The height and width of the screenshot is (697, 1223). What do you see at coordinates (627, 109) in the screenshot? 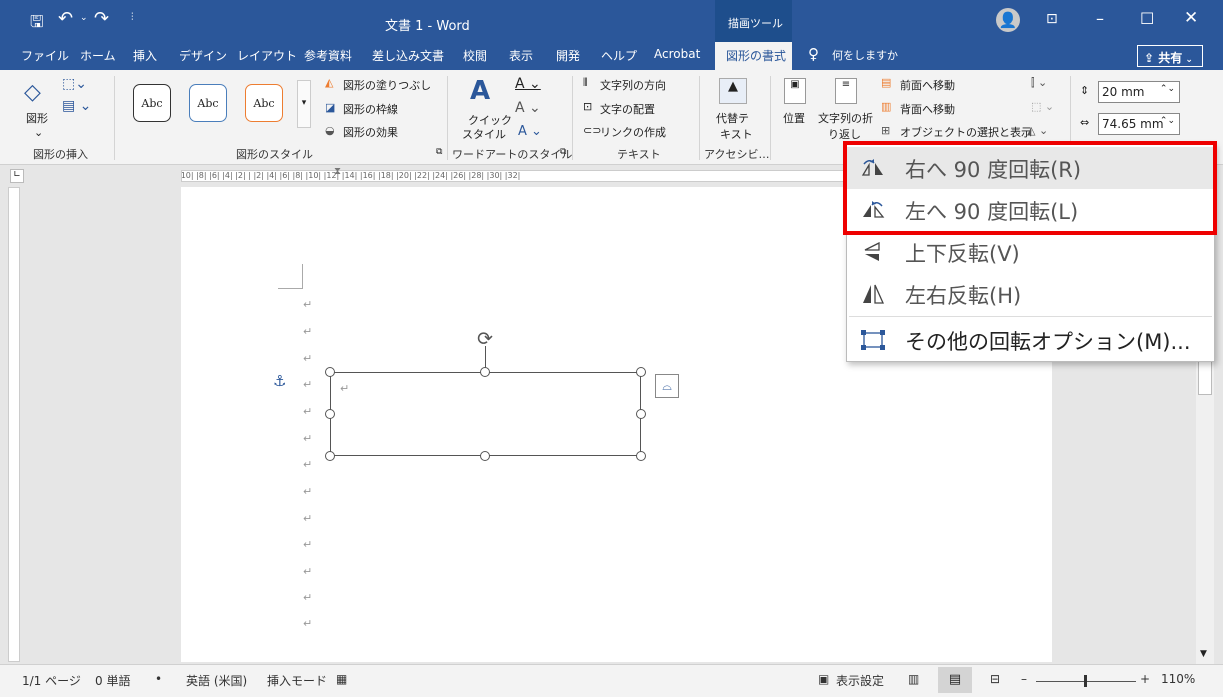
I see `align-text-button: 文字の配置` at bounding box center [627, 109].